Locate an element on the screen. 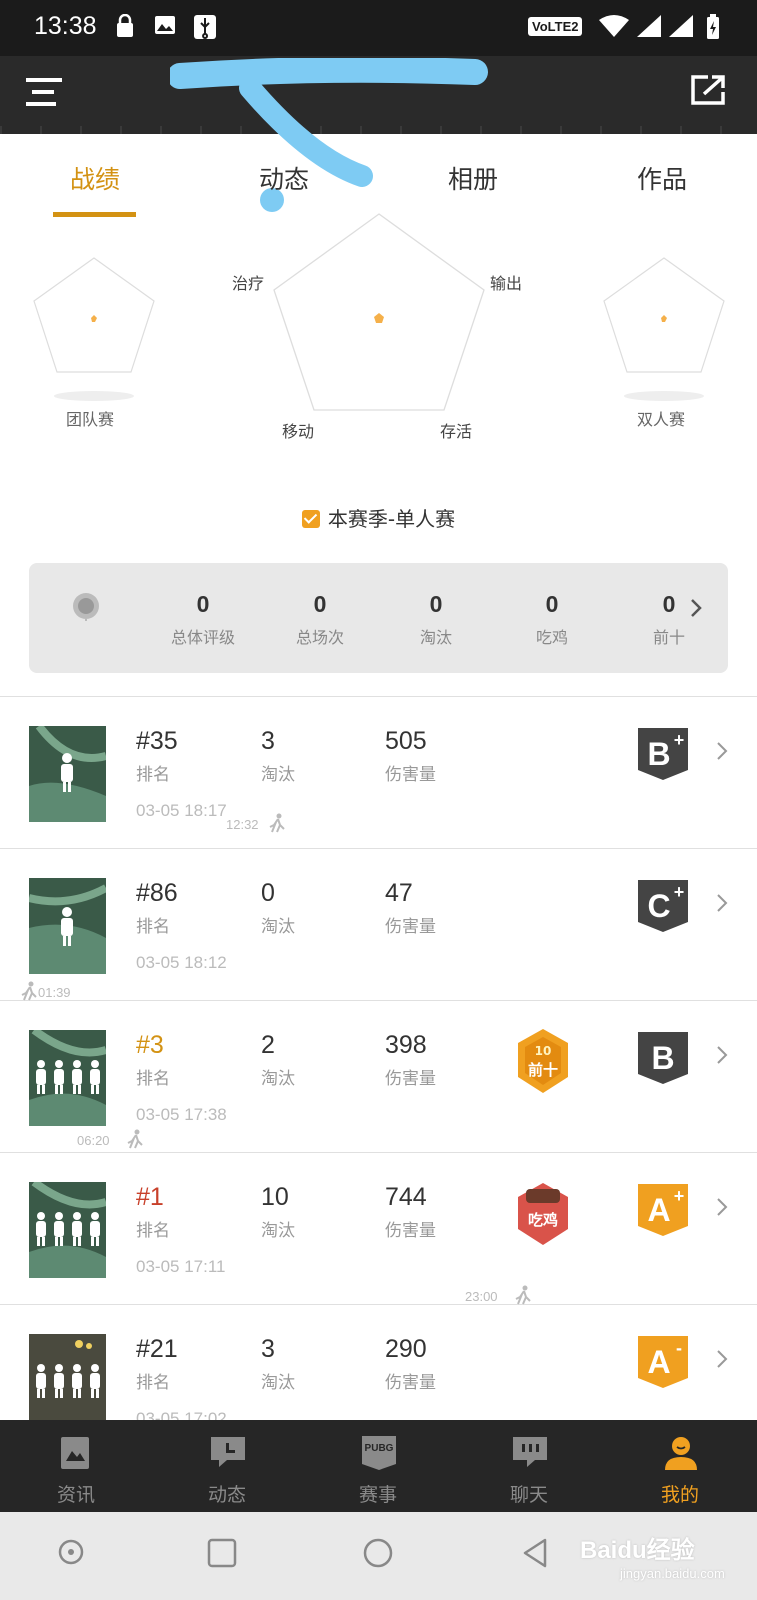 The height and width of the screenshot is (1600, 757). recents-button-icon is located at coordinates (222, 1553).